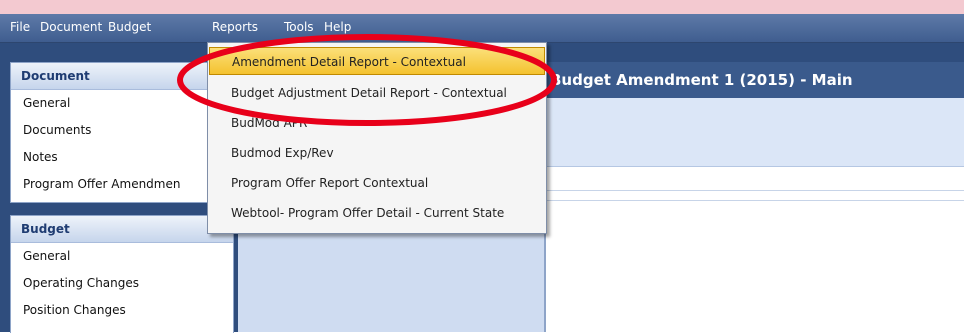  Describe the element at coordinates (122, 229) in the screenshot. I see `budget-nav-header: Budget` at that location.